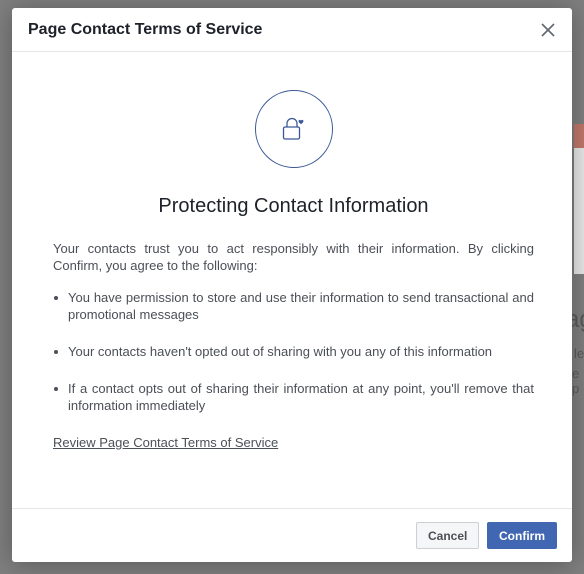 The width and height of the screenshot is (584, 574). What do you see at coordinates (579, 136) in the screenshot?
I see `background-banner` at bounding box center [579, 136].